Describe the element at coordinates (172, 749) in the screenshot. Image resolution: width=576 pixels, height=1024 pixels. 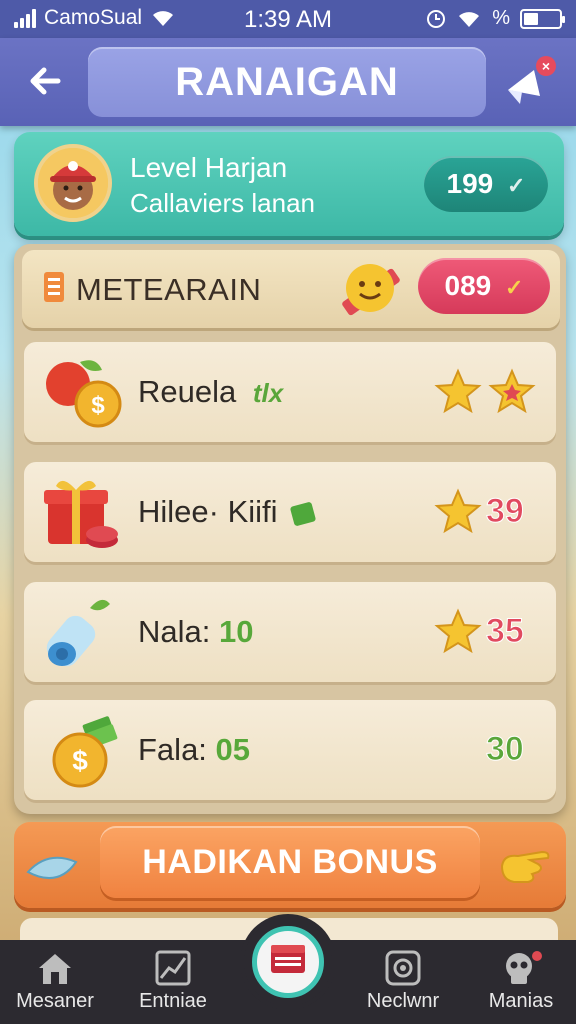
I see `row-label-text: Fala:` at that location.